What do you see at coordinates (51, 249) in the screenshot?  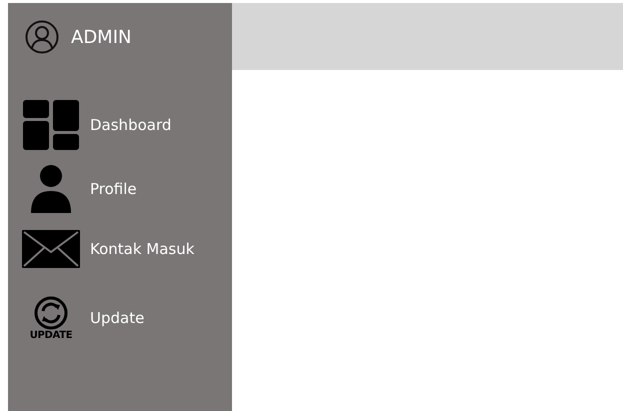 I see `envelope-icon` at bounding box center [51, 249].